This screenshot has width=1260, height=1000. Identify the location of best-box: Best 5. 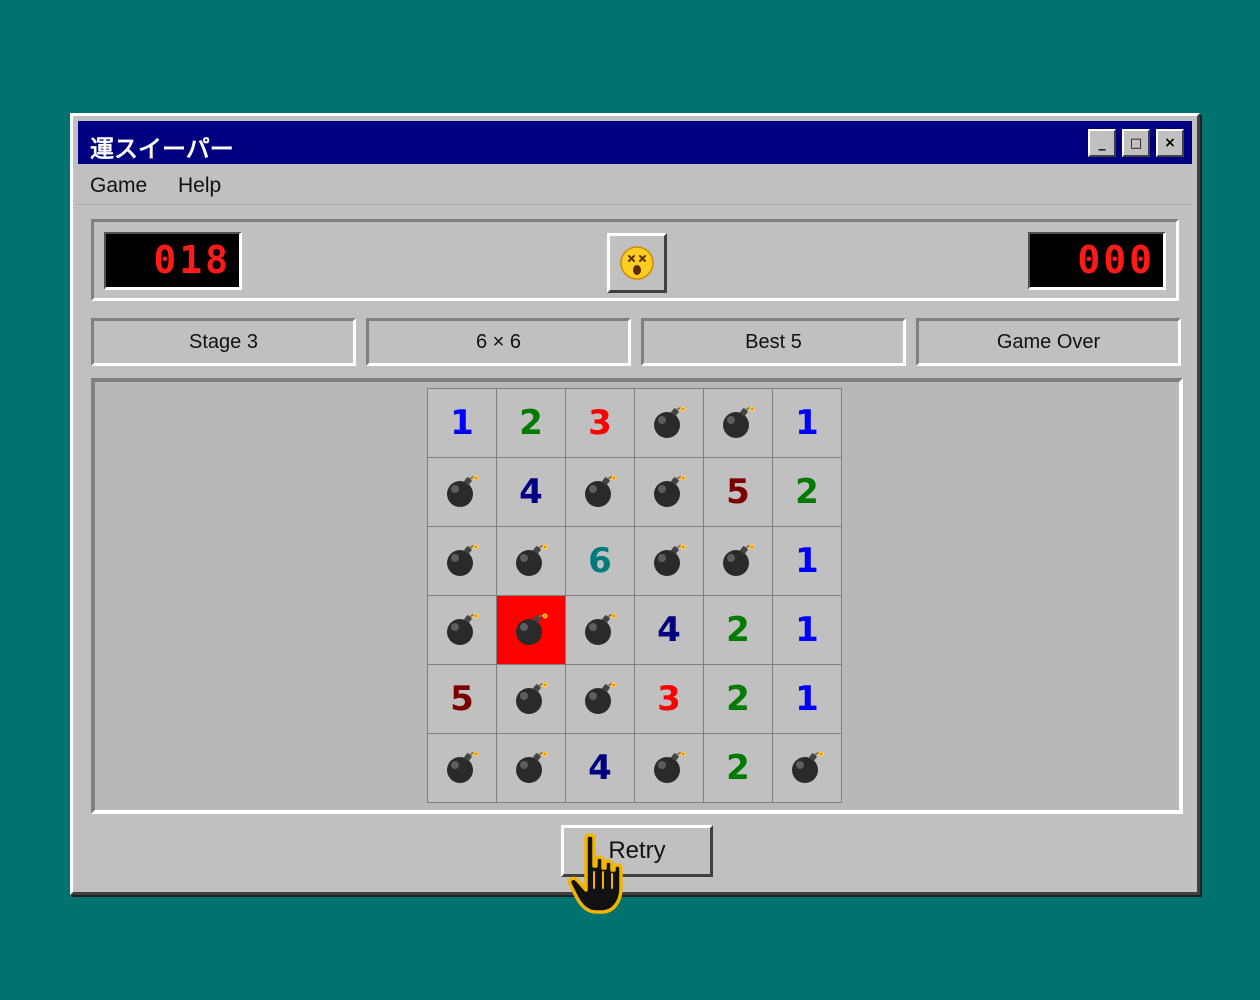
(773, 342).